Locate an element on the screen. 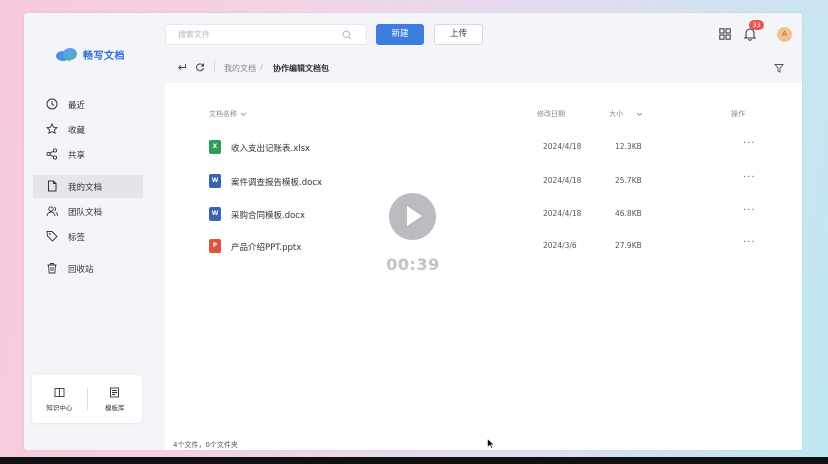  sidebar-item-label: 我的文档 is located at coordinates (85, 187).